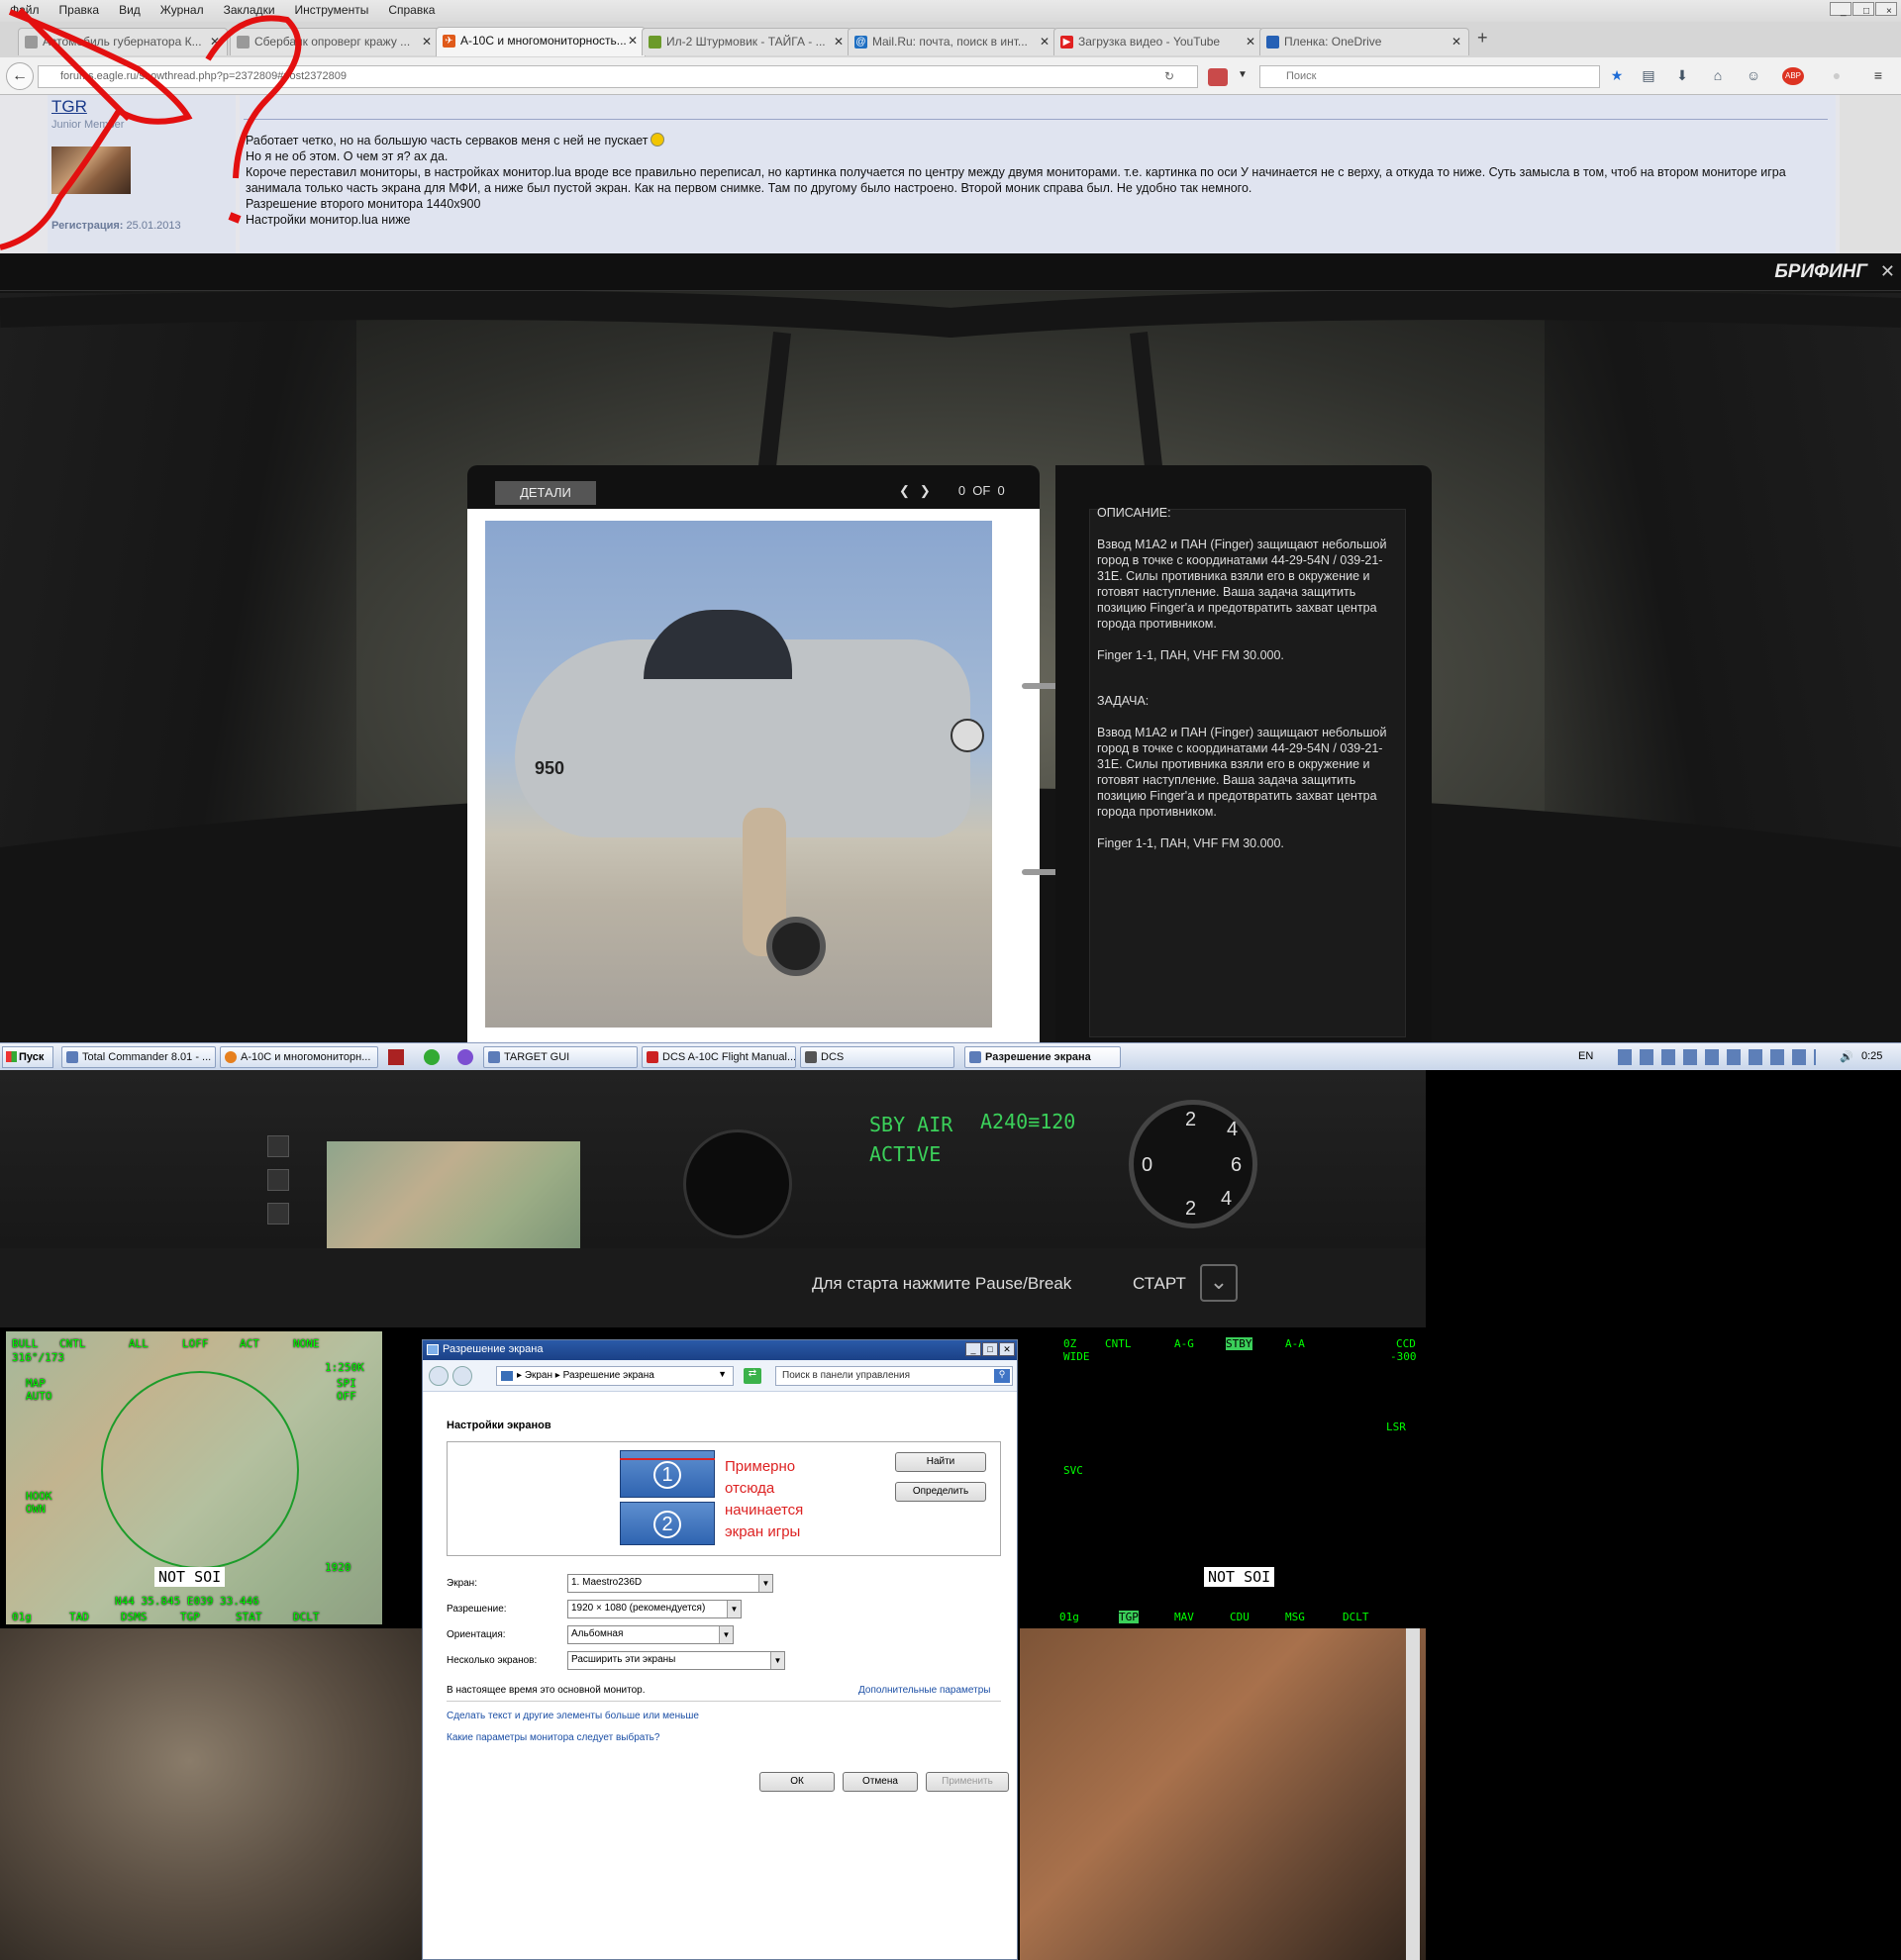  Describe the element at coordinates (538, 1375) in the screenshot. I see `breadcrumb-item: Экран` at that location.